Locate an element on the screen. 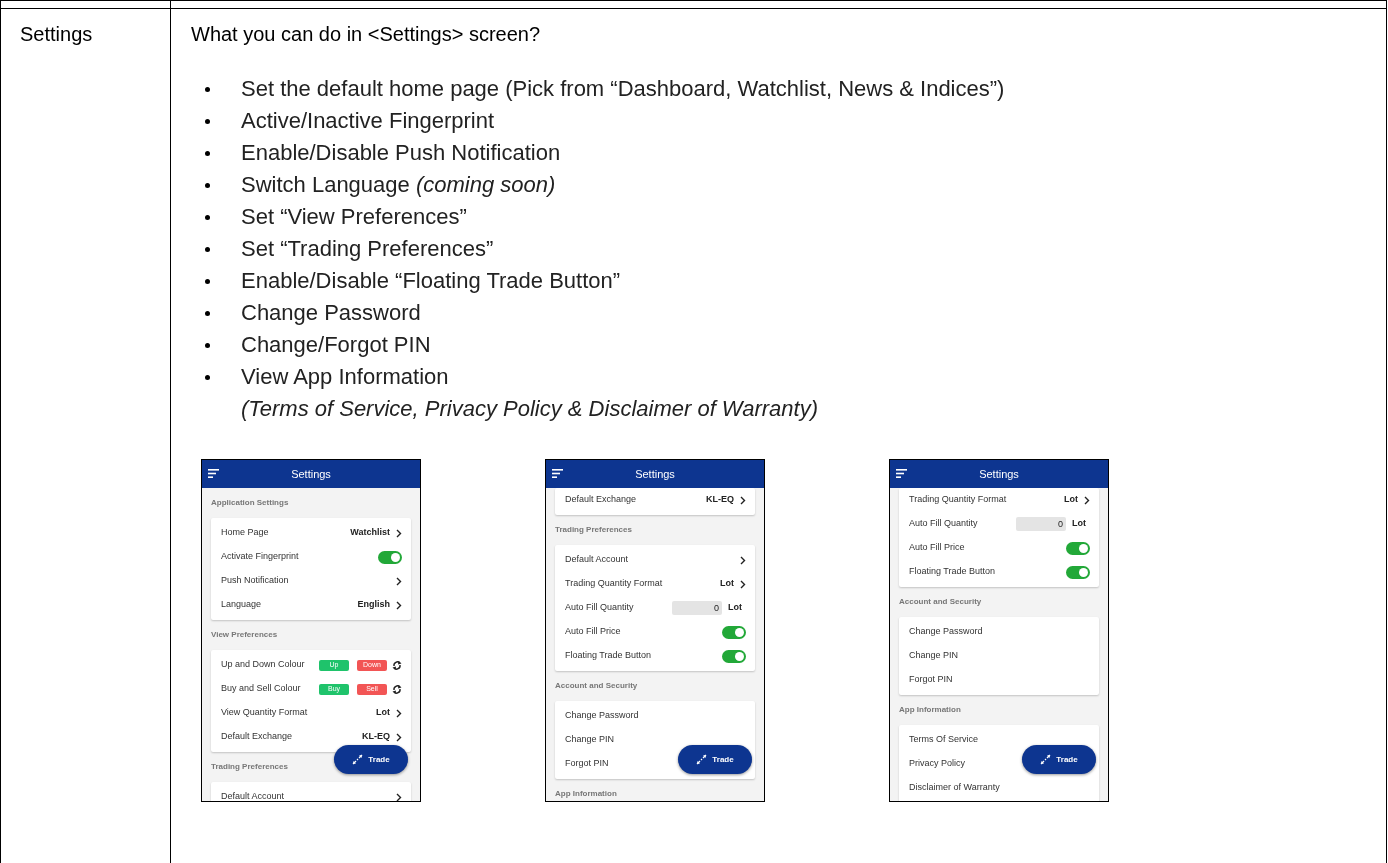 The height and width of the screenshot is (863, 1388). setting-value: English is located at coordinates (373, 605).